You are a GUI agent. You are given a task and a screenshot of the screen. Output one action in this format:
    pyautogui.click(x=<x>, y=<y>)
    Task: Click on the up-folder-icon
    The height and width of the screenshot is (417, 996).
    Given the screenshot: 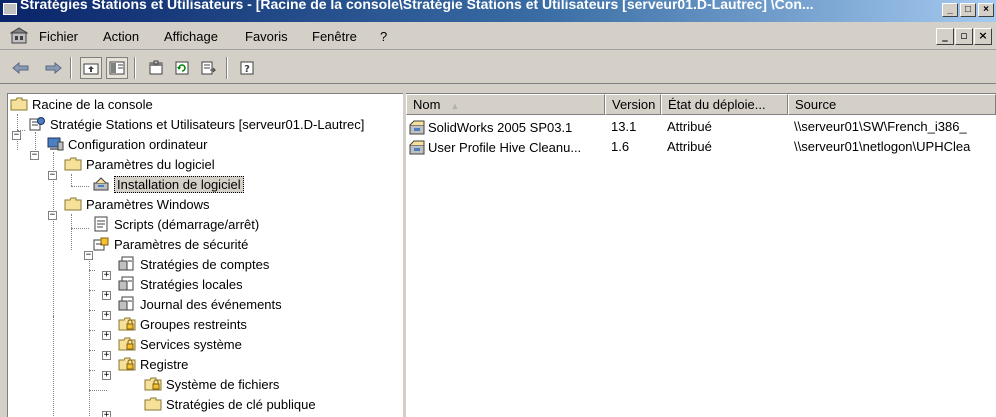 What is the action you would take?
    pyautogui.click(x=91, y=69)
    